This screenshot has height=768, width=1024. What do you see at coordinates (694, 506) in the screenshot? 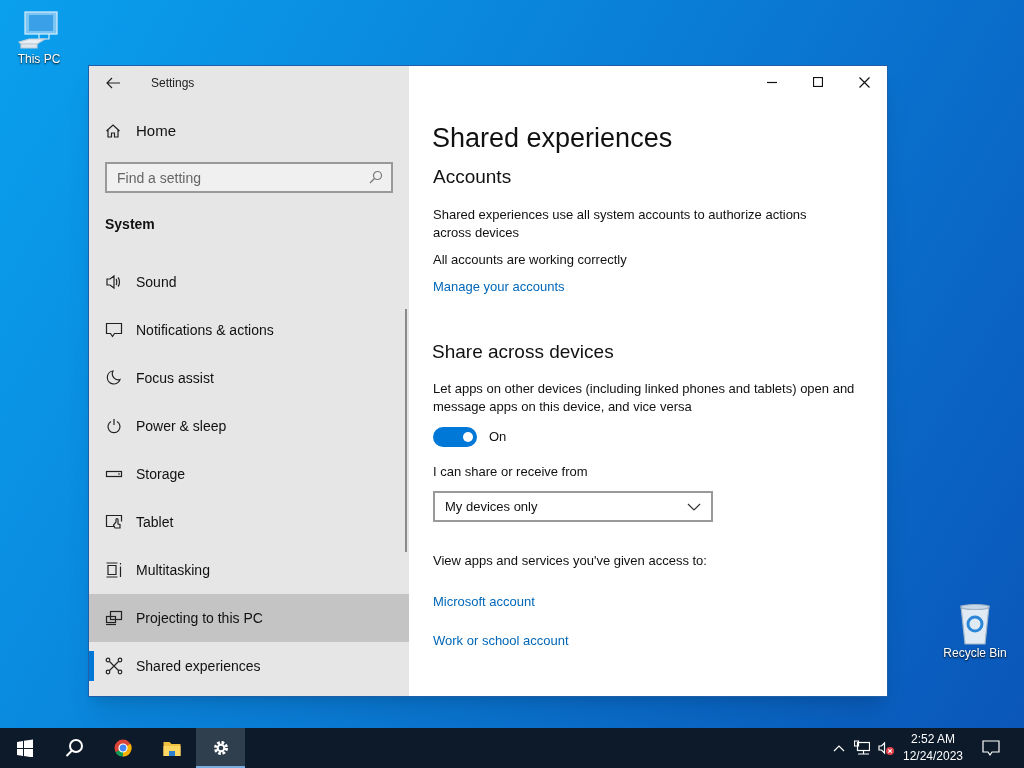
I see `chevron-down-icon` at bounding box center [694, 506].